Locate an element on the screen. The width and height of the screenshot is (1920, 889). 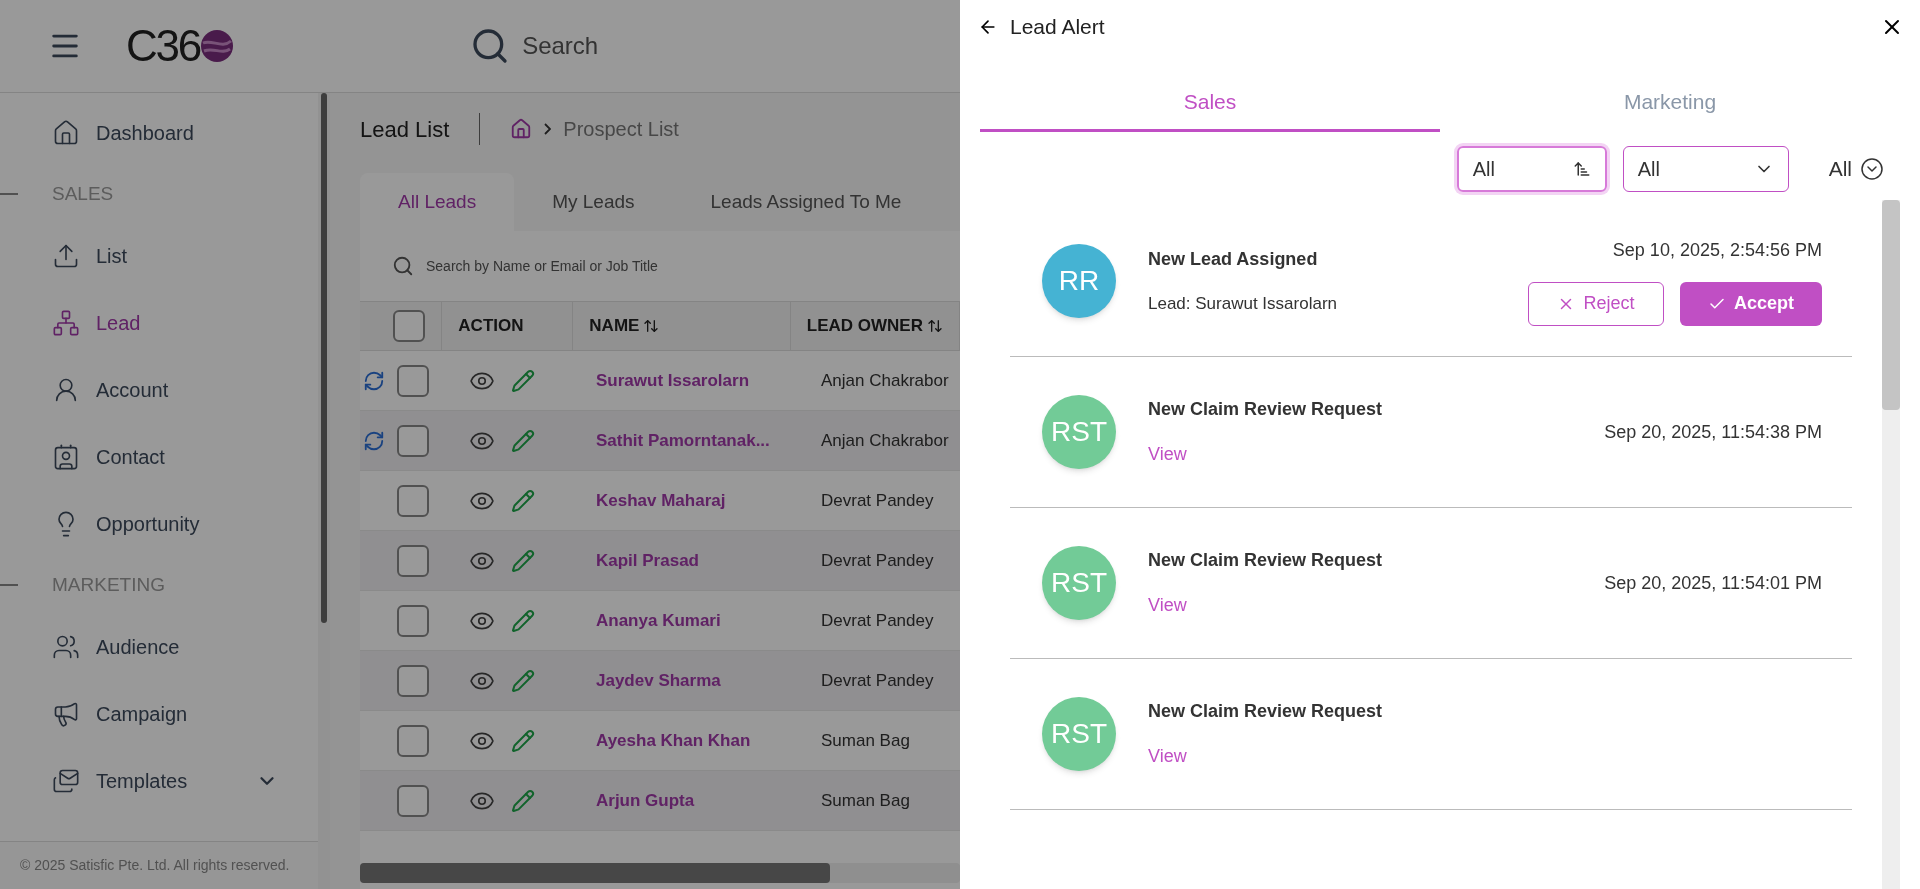
chevron-circle-icon is located at coordinates (1872, 169).